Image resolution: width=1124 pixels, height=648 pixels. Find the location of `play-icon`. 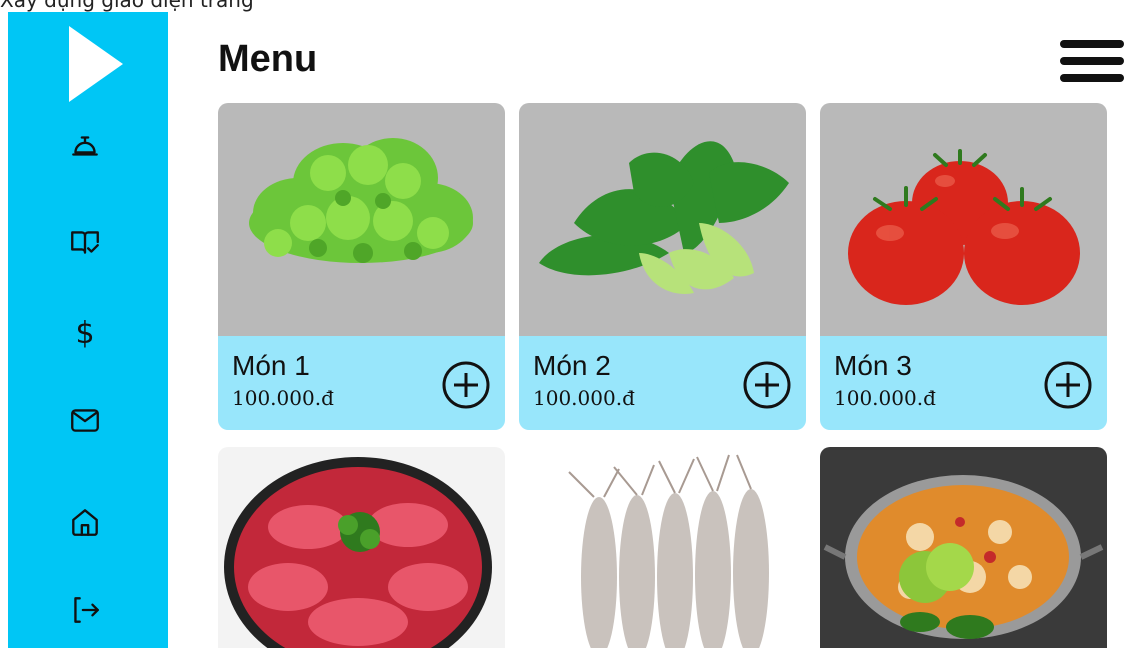

play-icon is located at coordinates (96, 64).